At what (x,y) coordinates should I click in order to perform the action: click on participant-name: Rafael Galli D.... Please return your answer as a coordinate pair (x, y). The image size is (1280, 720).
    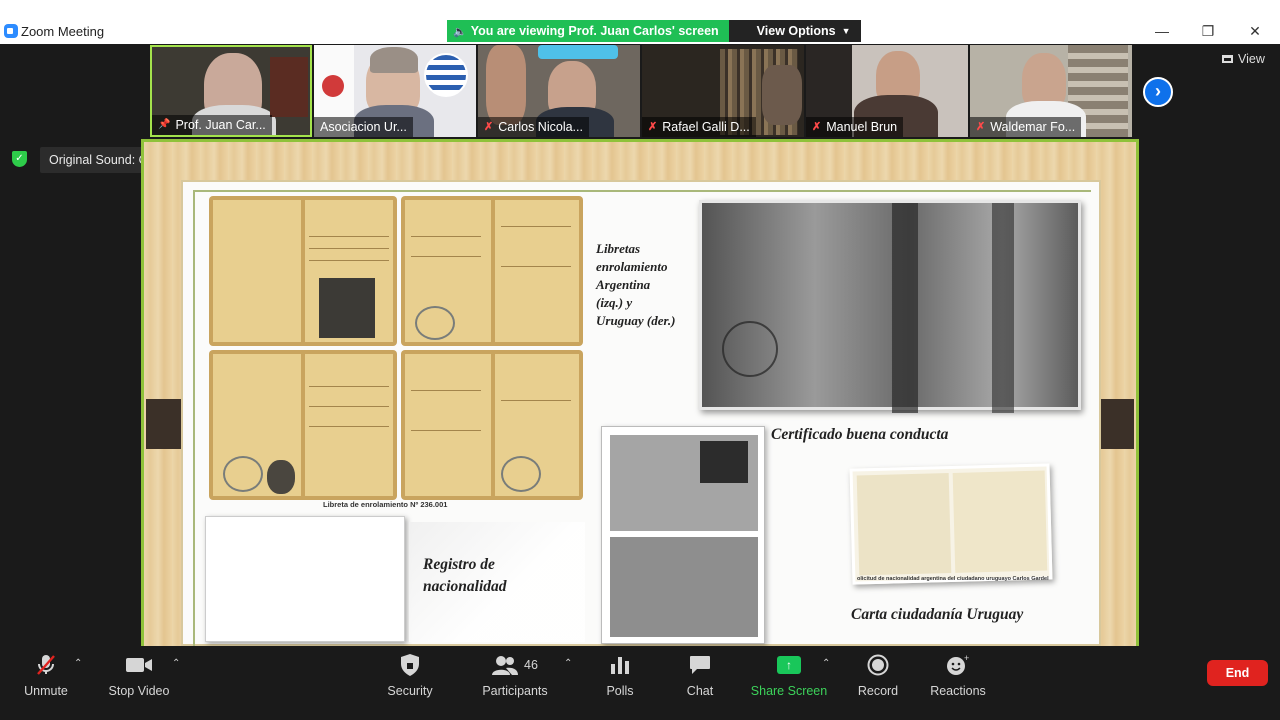
    Looking at the image, I should click on (706, 127).